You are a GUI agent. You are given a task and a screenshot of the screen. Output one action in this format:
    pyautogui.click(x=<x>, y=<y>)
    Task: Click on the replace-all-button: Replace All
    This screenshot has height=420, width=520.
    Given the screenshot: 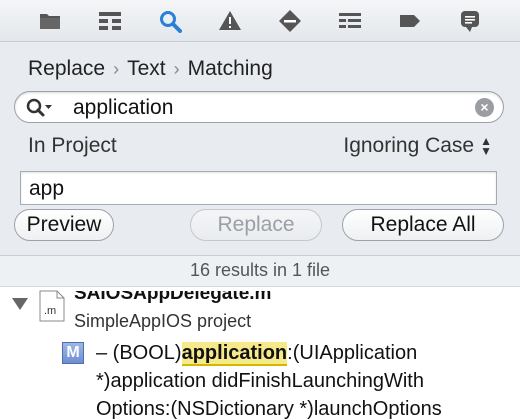 What is the action you would take?
    pyautogui.click(x=423, y=225)
    